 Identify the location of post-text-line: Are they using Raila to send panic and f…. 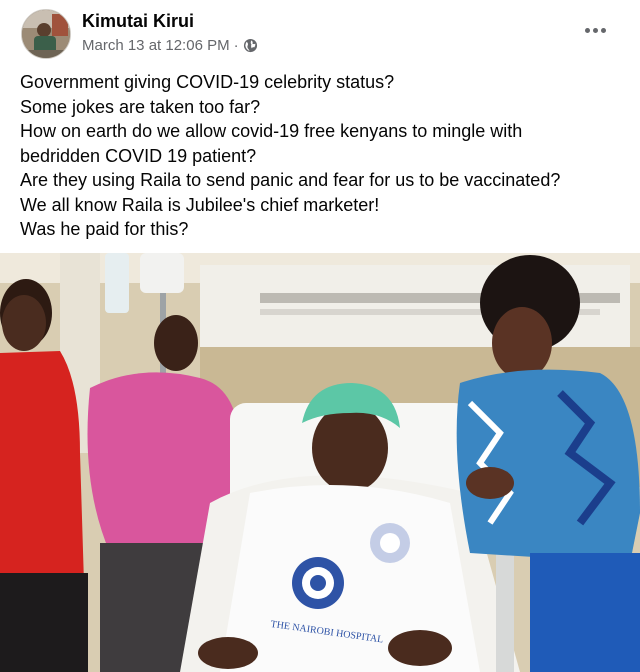
(290, 180).